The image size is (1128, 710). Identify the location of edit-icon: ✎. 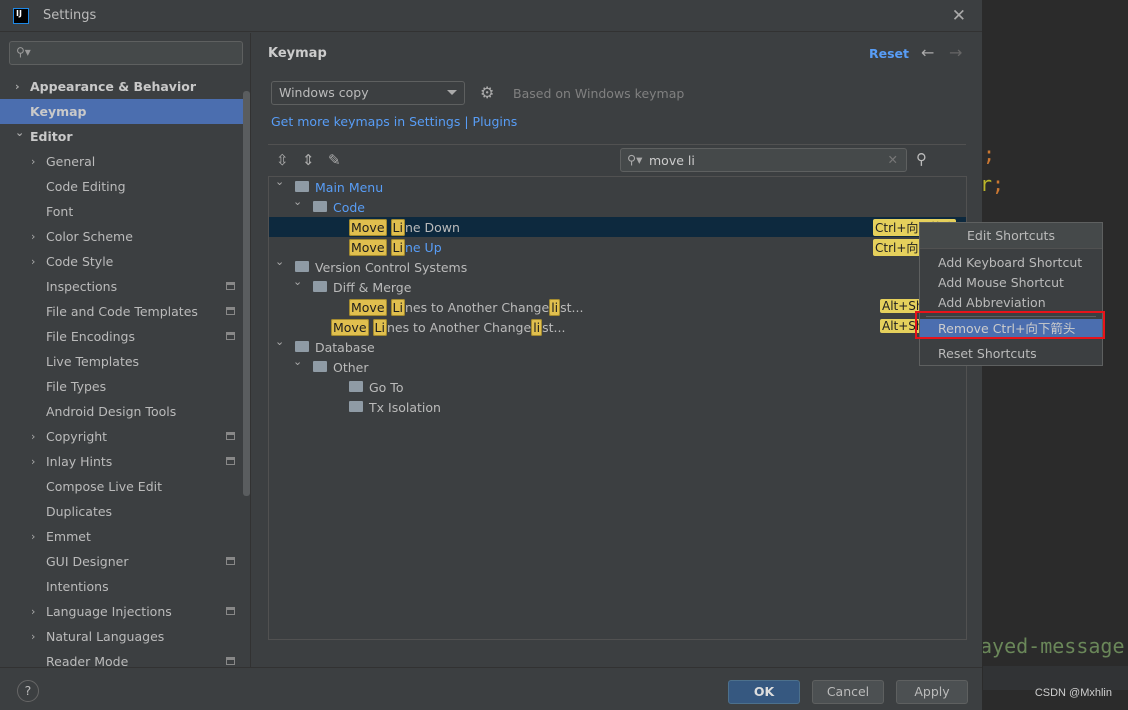
(334, 160).